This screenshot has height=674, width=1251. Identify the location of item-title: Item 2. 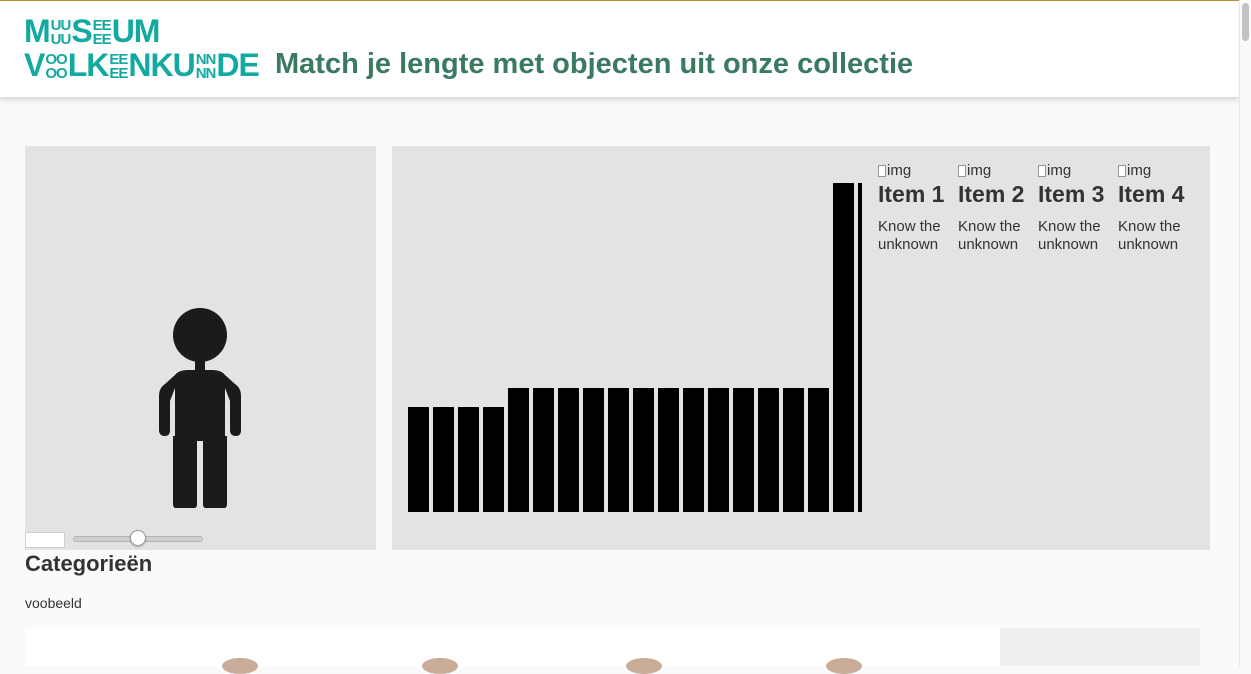
(991, 194).